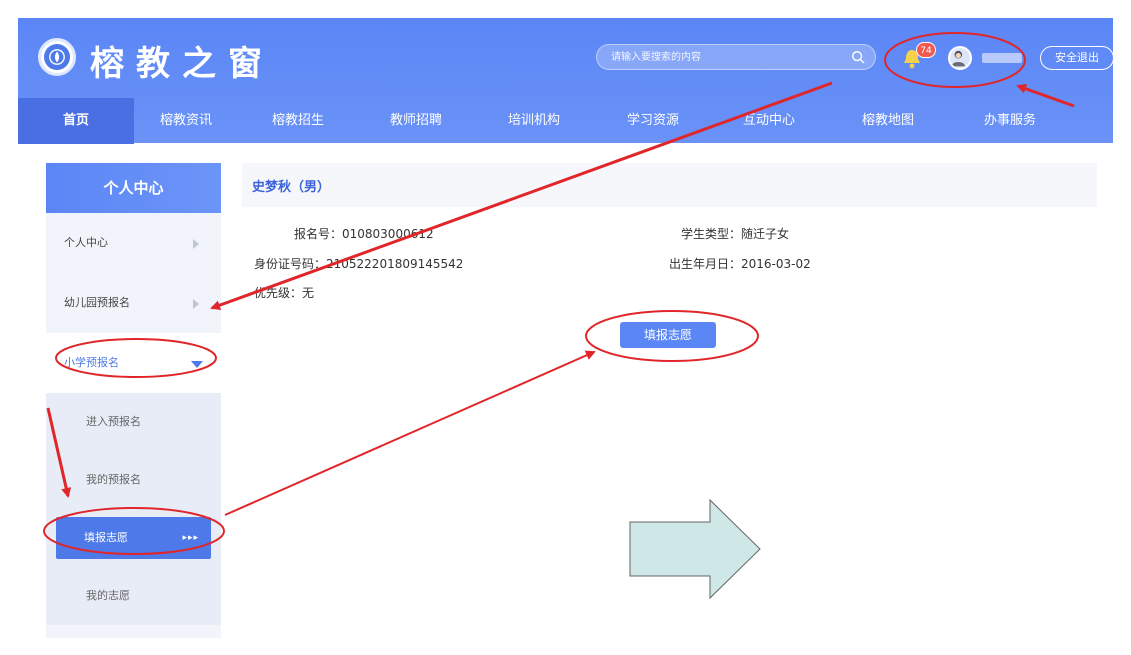 This screenshot has width=1131, height=655. I want to click on submenu: 进入预报名 我的预报名 填报志愿 ▸▸▸ 我的志愿, so click(133, 509).